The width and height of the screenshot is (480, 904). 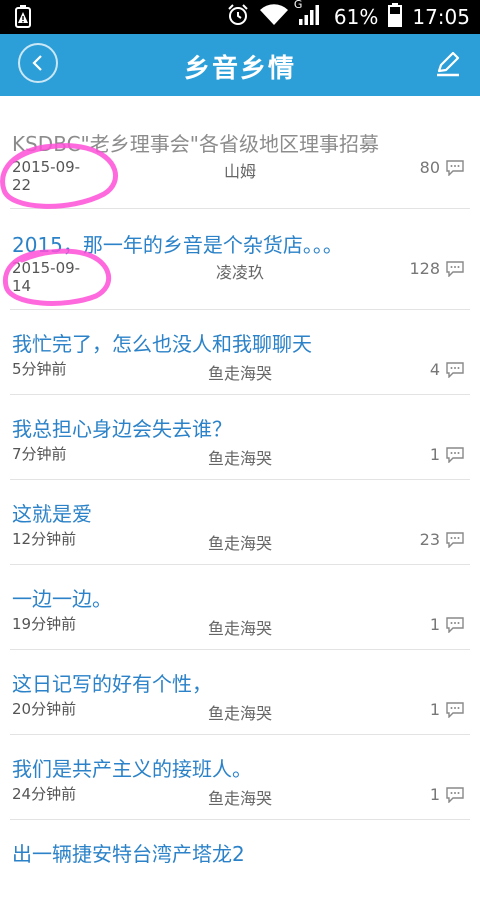 I want to click on post-title: KSDBC"老乡理事会"各省级地区理事招募, so click(x=195, y=144).